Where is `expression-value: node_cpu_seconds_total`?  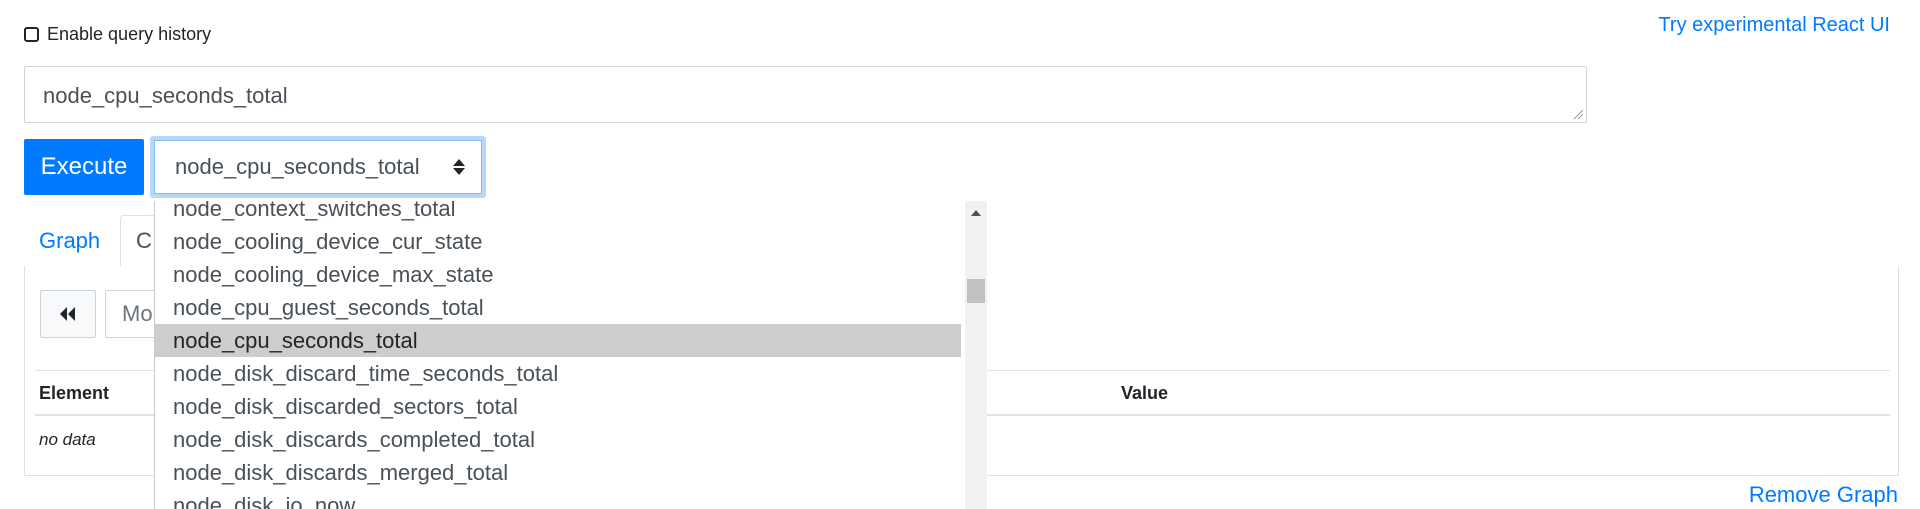 expression-value: node_cpu_seconds_total is located at coordinates (165, 95).